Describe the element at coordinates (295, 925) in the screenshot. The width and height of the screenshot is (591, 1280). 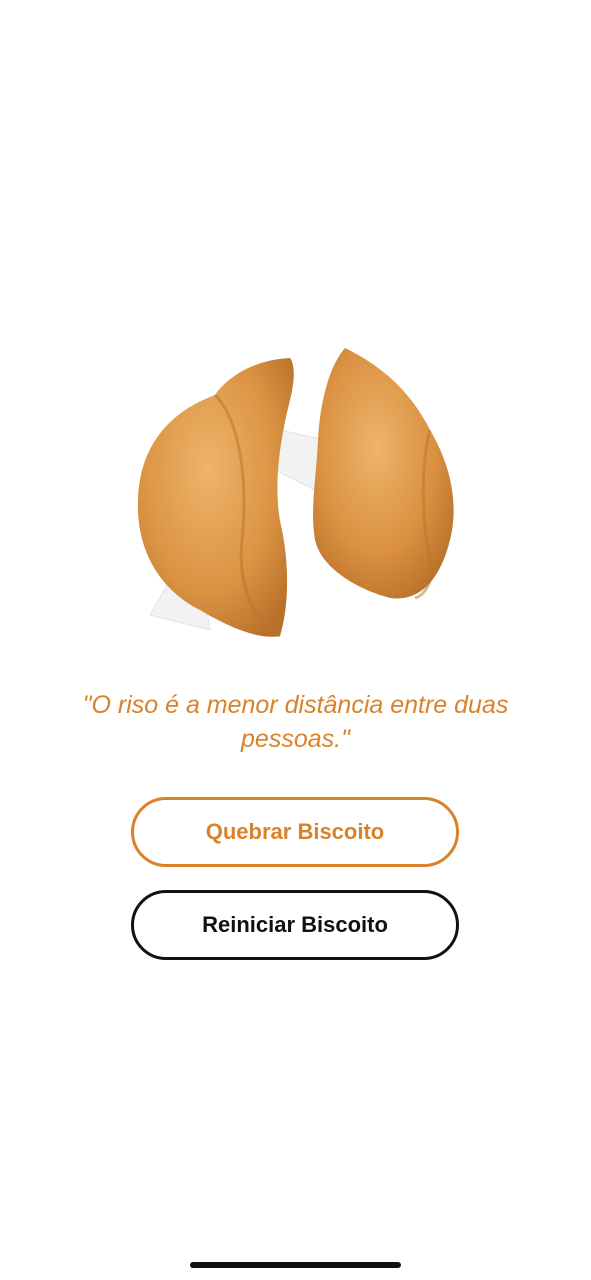
I see `reset-cookie-button: Reiniciar Biscoito` at that location.